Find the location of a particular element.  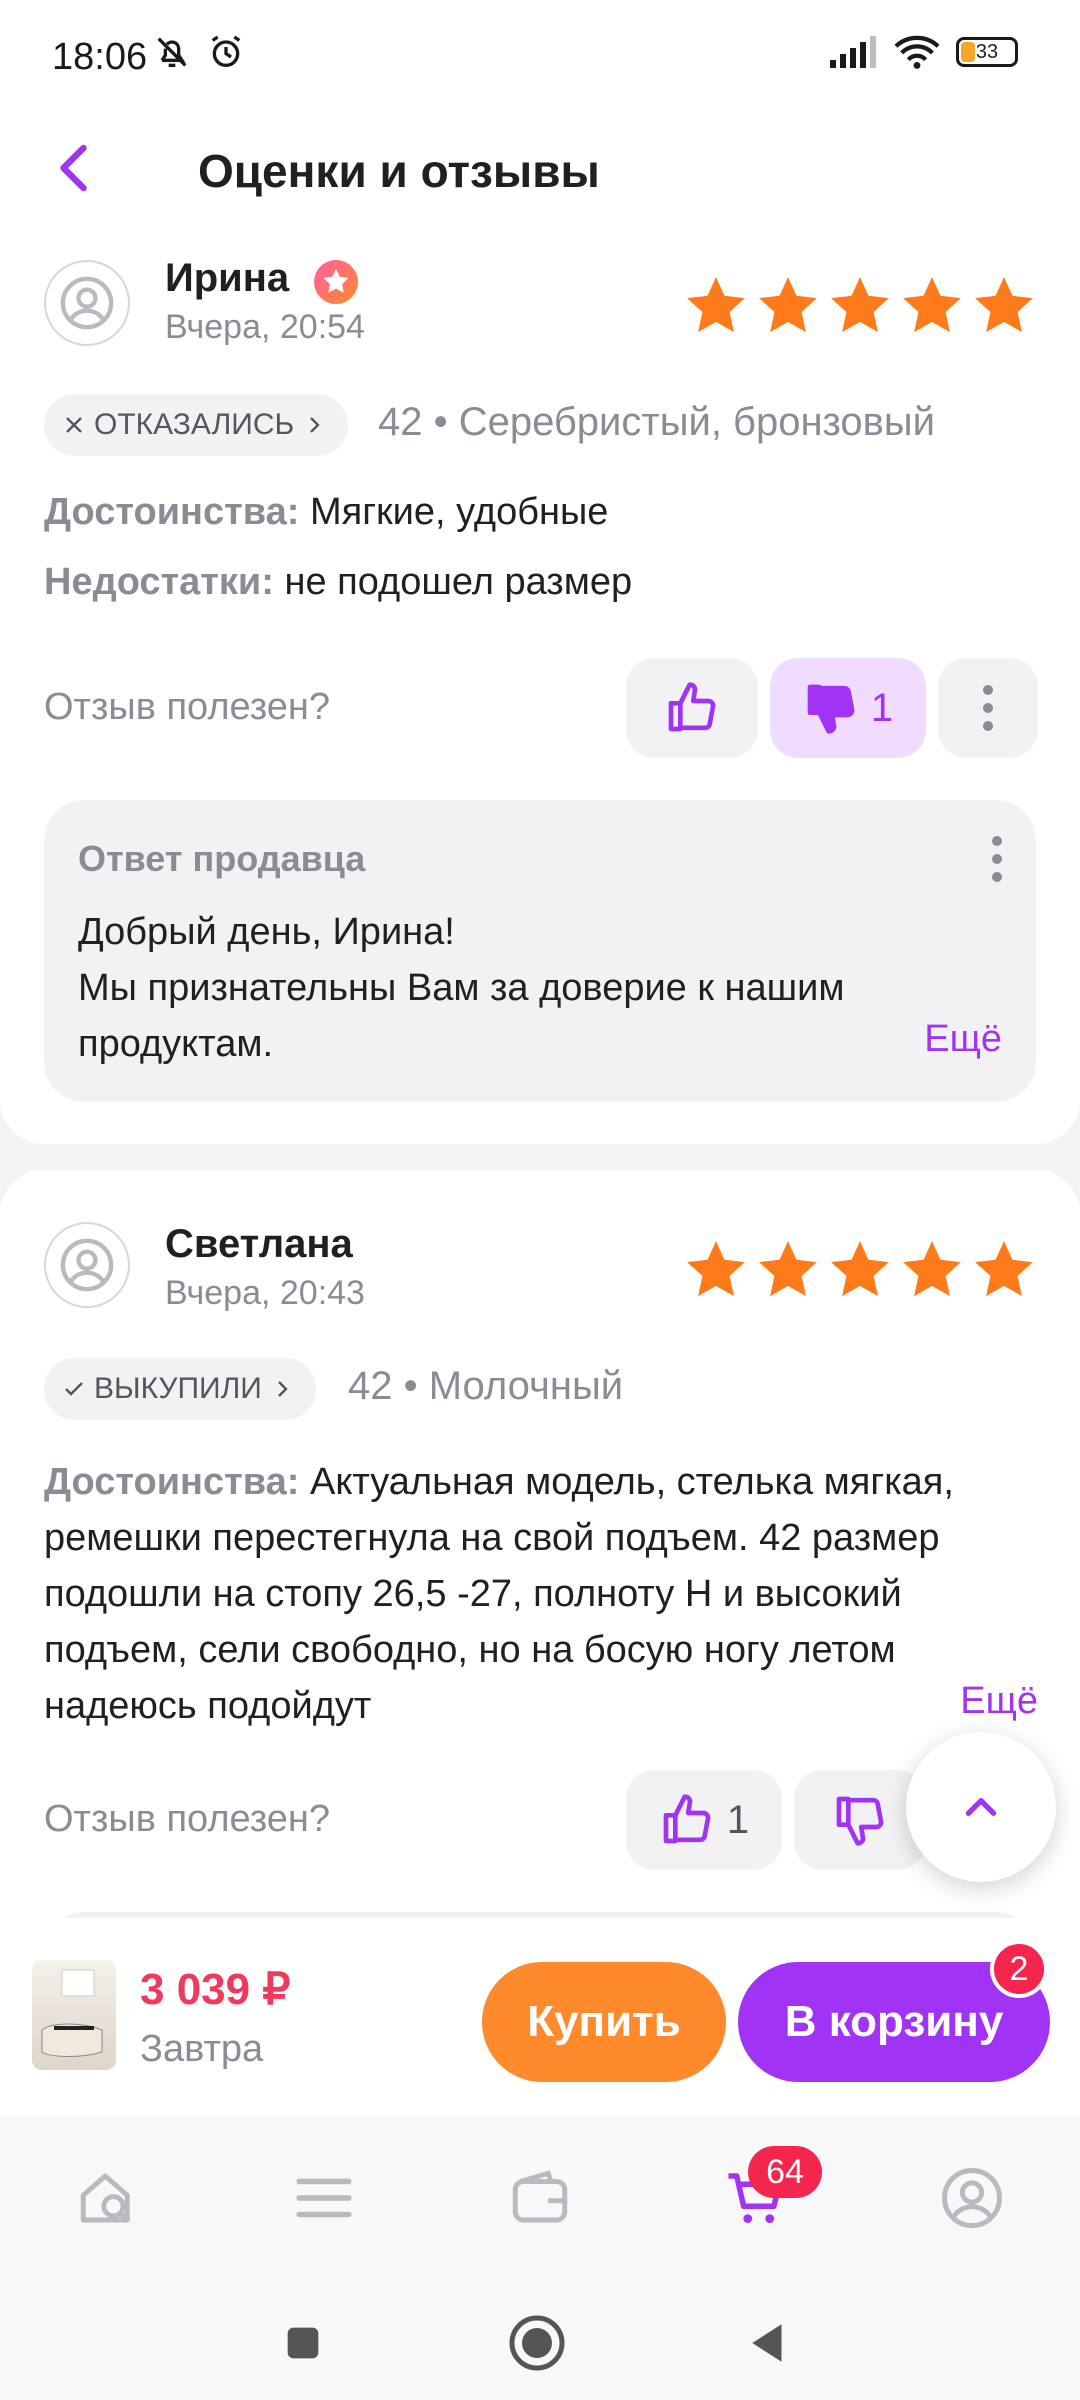

review-more-link: Ещё is located at coordinates (999, 1701).